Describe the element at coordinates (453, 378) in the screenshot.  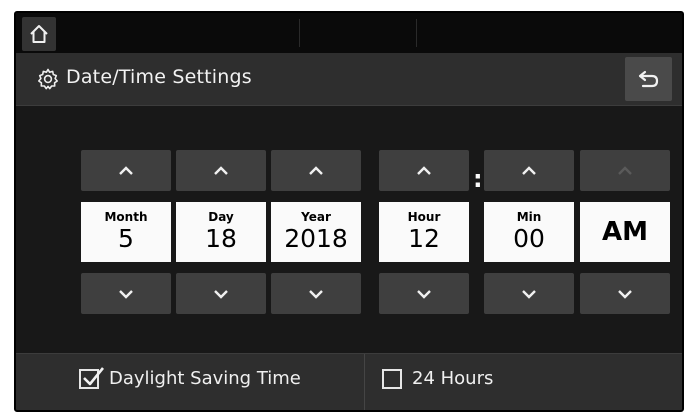
I see `hours-24-label: 24 Hours` at that location.